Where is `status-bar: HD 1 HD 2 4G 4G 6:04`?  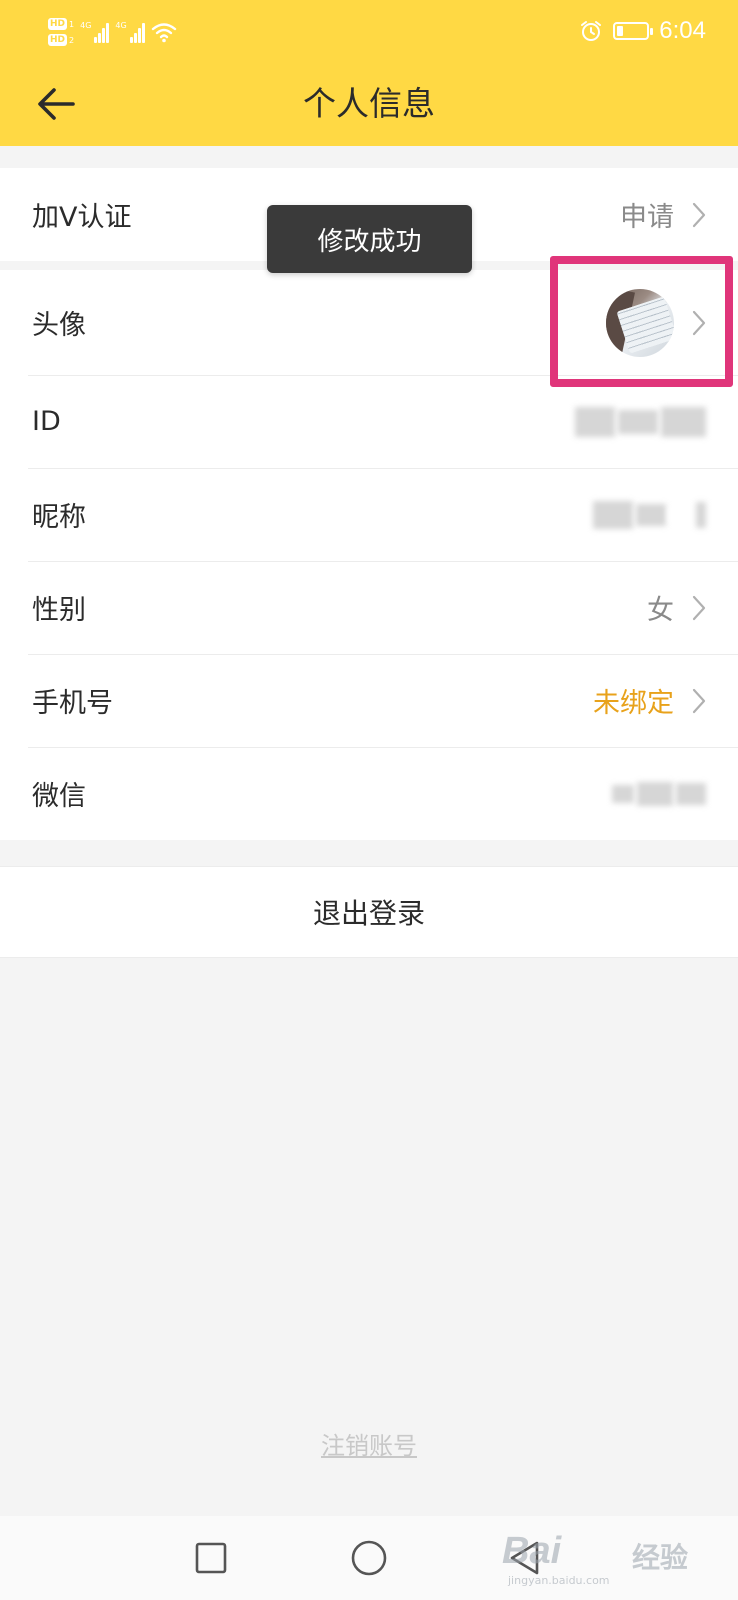
status-bar: HD 1 HD 2 4G 4G 6:04 is located at coordinates (369, 31).